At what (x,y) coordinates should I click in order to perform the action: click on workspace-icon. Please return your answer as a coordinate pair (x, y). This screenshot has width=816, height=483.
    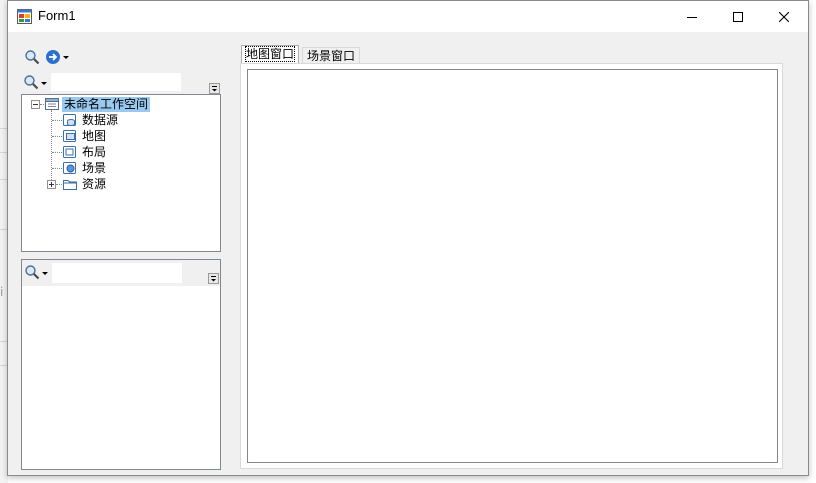
    Looking at the image, I should click on (52, 104).